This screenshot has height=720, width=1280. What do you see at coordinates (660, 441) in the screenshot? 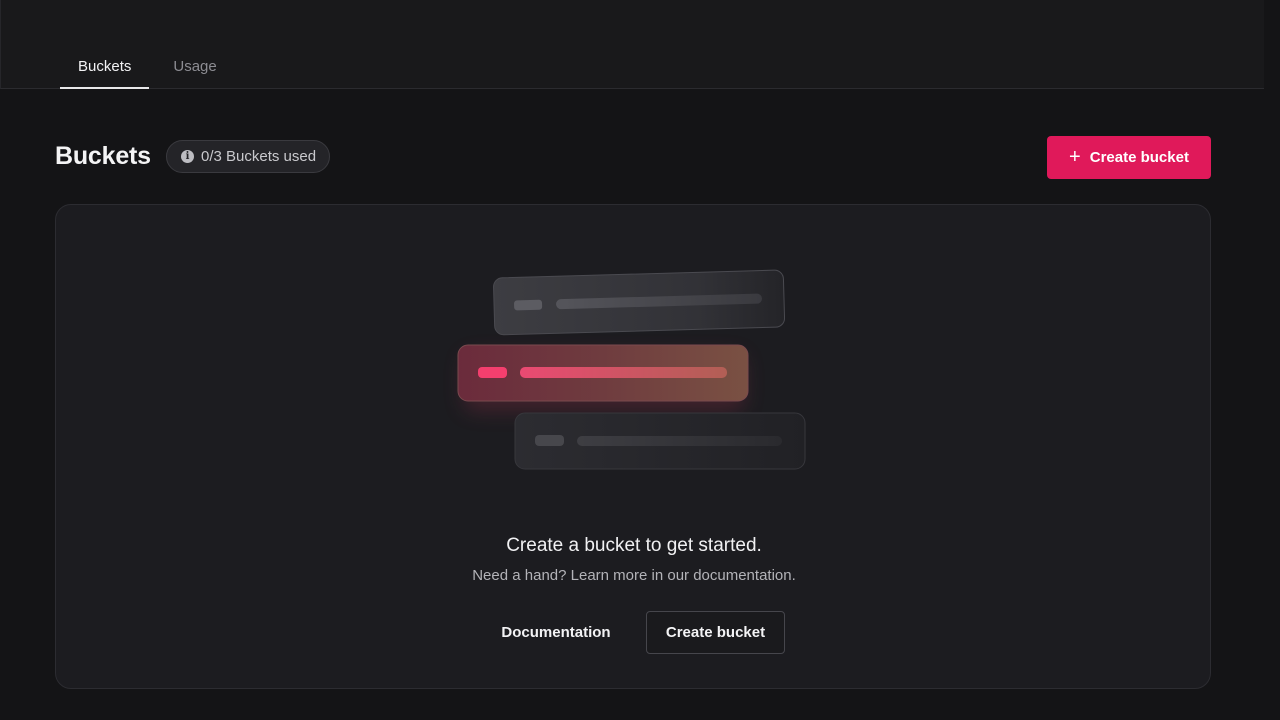
I see `illustration-card-bottom` at bounding box center [660, 441].